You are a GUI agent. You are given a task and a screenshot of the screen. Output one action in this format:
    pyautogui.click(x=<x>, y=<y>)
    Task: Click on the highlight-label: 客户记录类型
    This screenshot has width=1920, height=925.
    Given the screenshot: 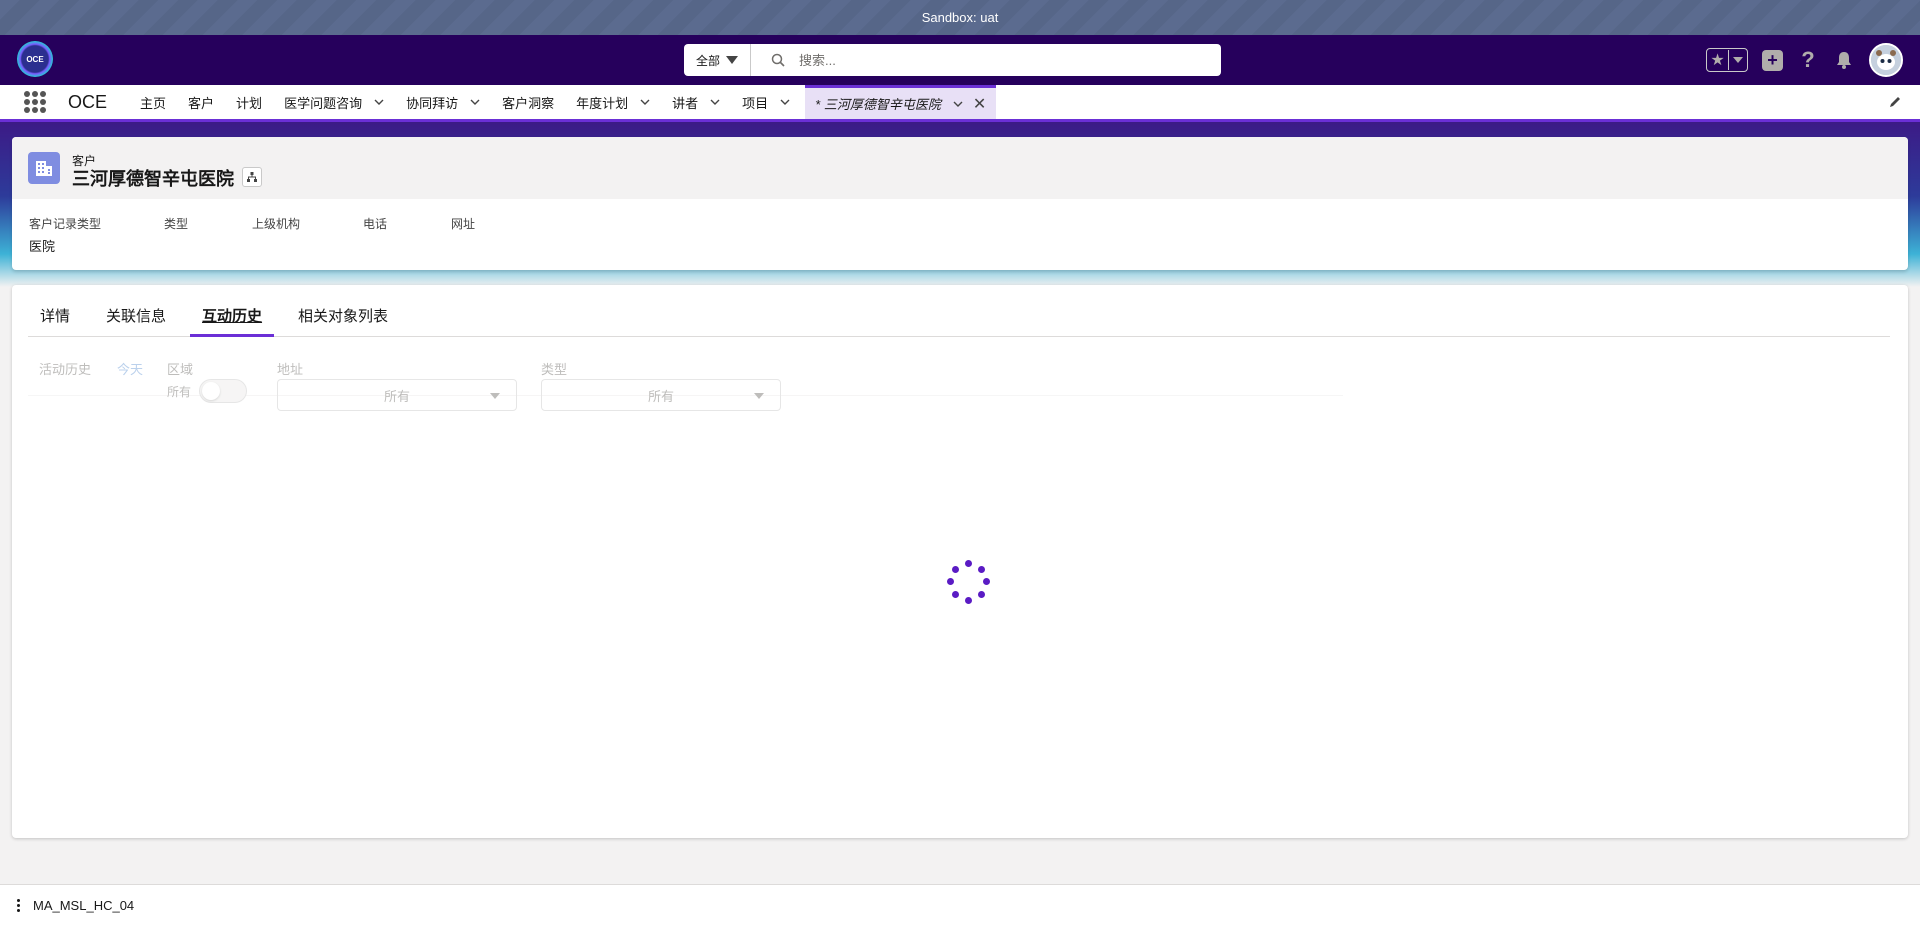 What is the action you would take?
    pyautogui.click(x=65, y=224)
    